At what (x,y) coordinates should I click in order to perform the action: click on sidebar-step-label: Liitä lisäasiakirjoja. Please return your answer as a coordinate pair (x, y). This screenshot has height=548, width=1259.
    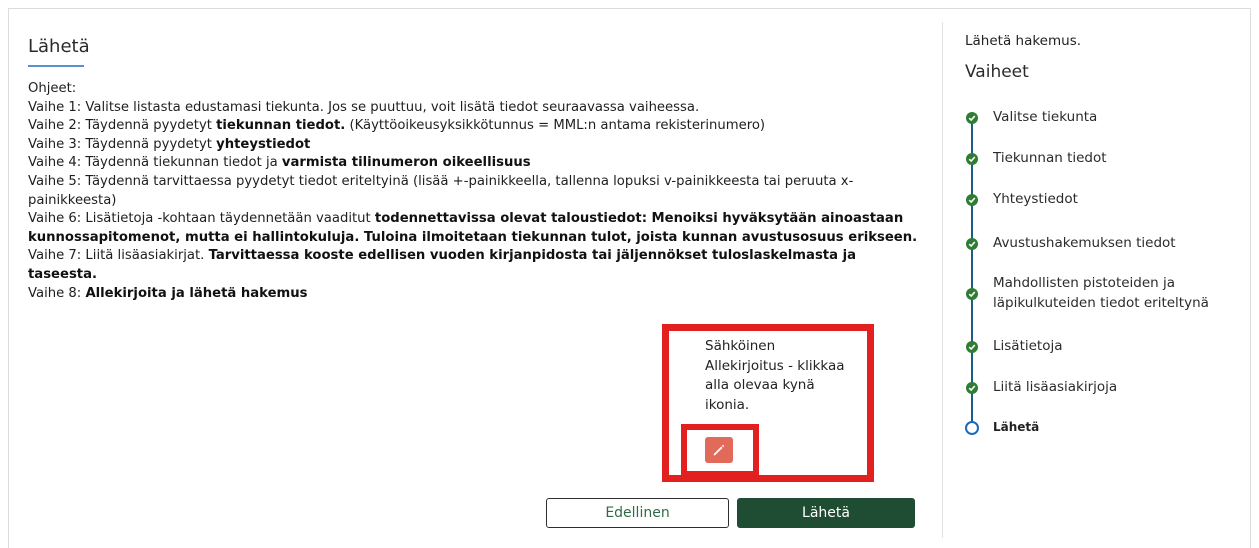
    Looking at the image, I should click on (1118, 388).